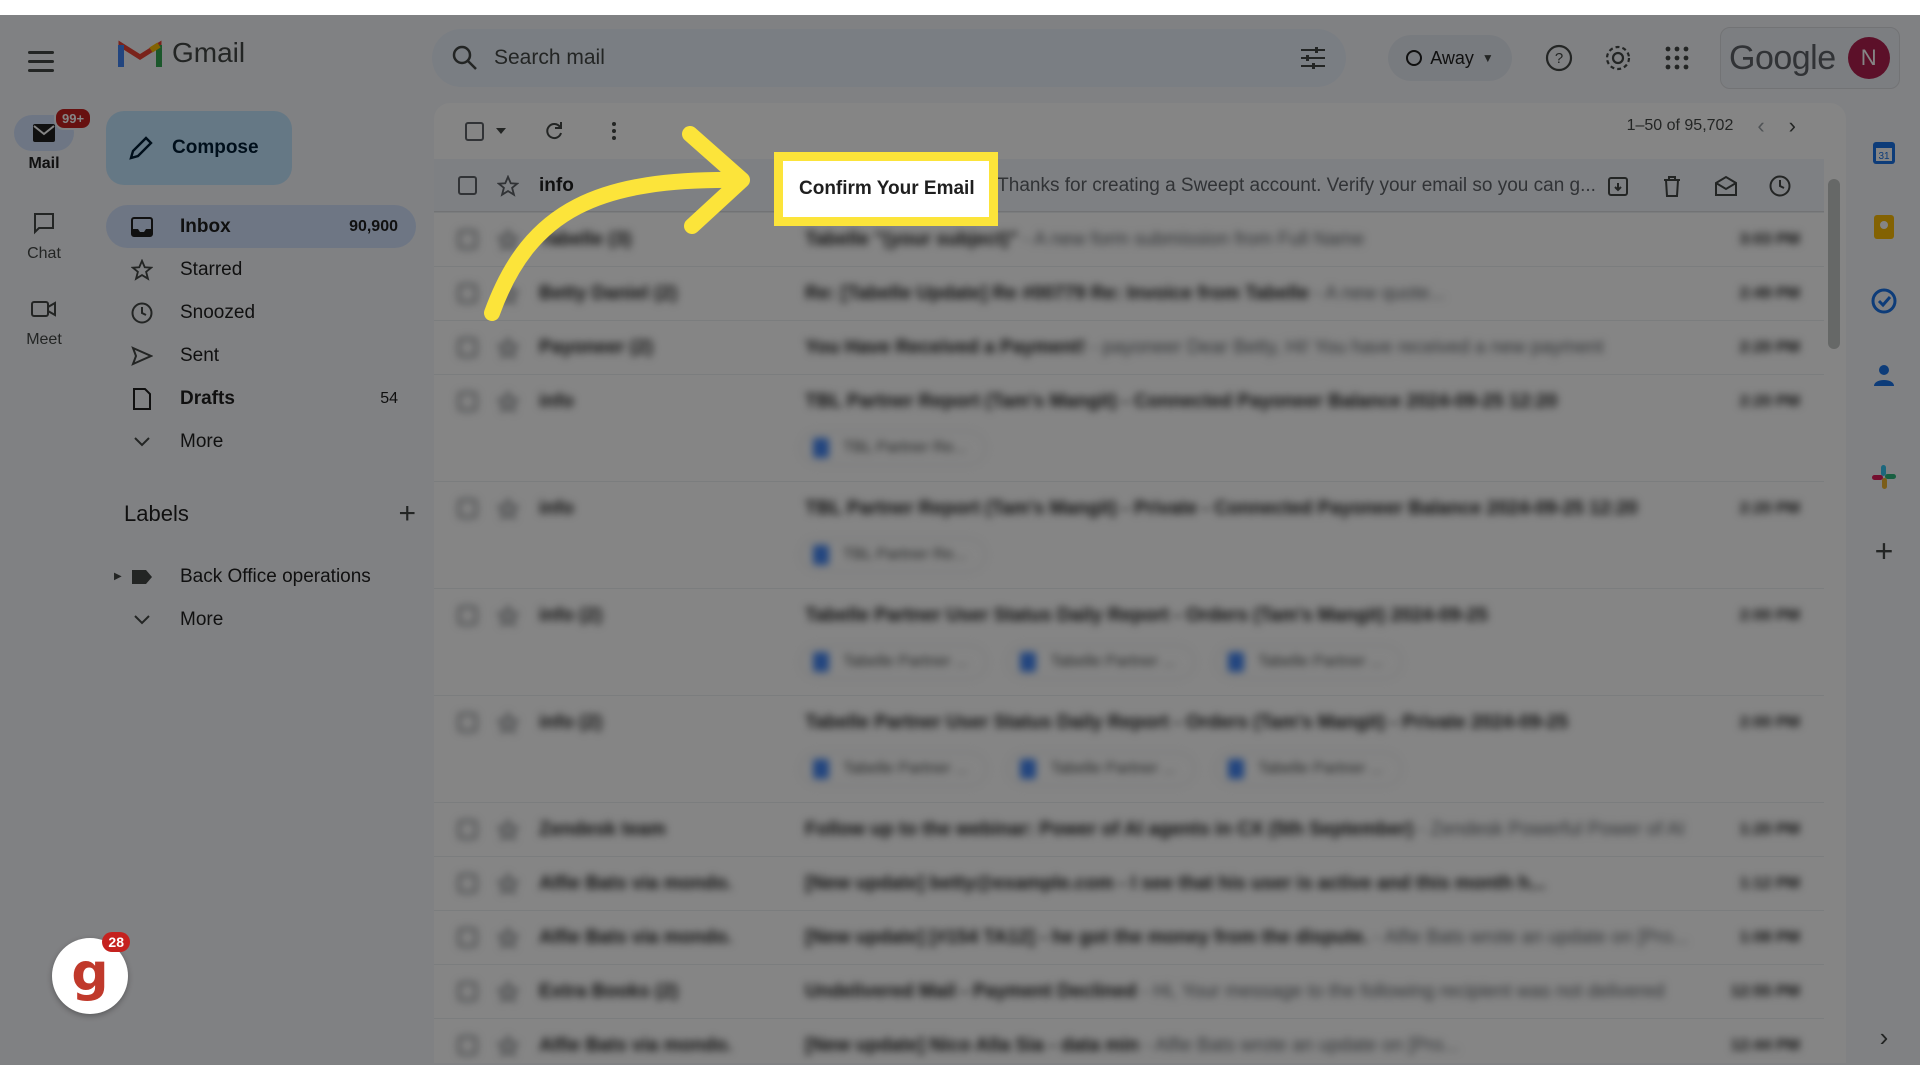 This screenshot has height=1080, width=1920. Describe the element at coordinates (617, 223) in the screenshot. I see `tutorial-arrow-icon` at that location.